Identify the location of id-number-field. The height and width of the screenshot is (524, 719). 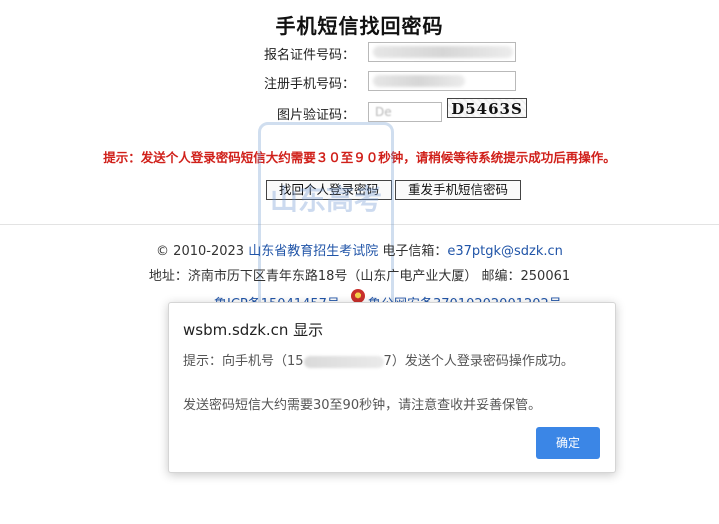
(442, 52).